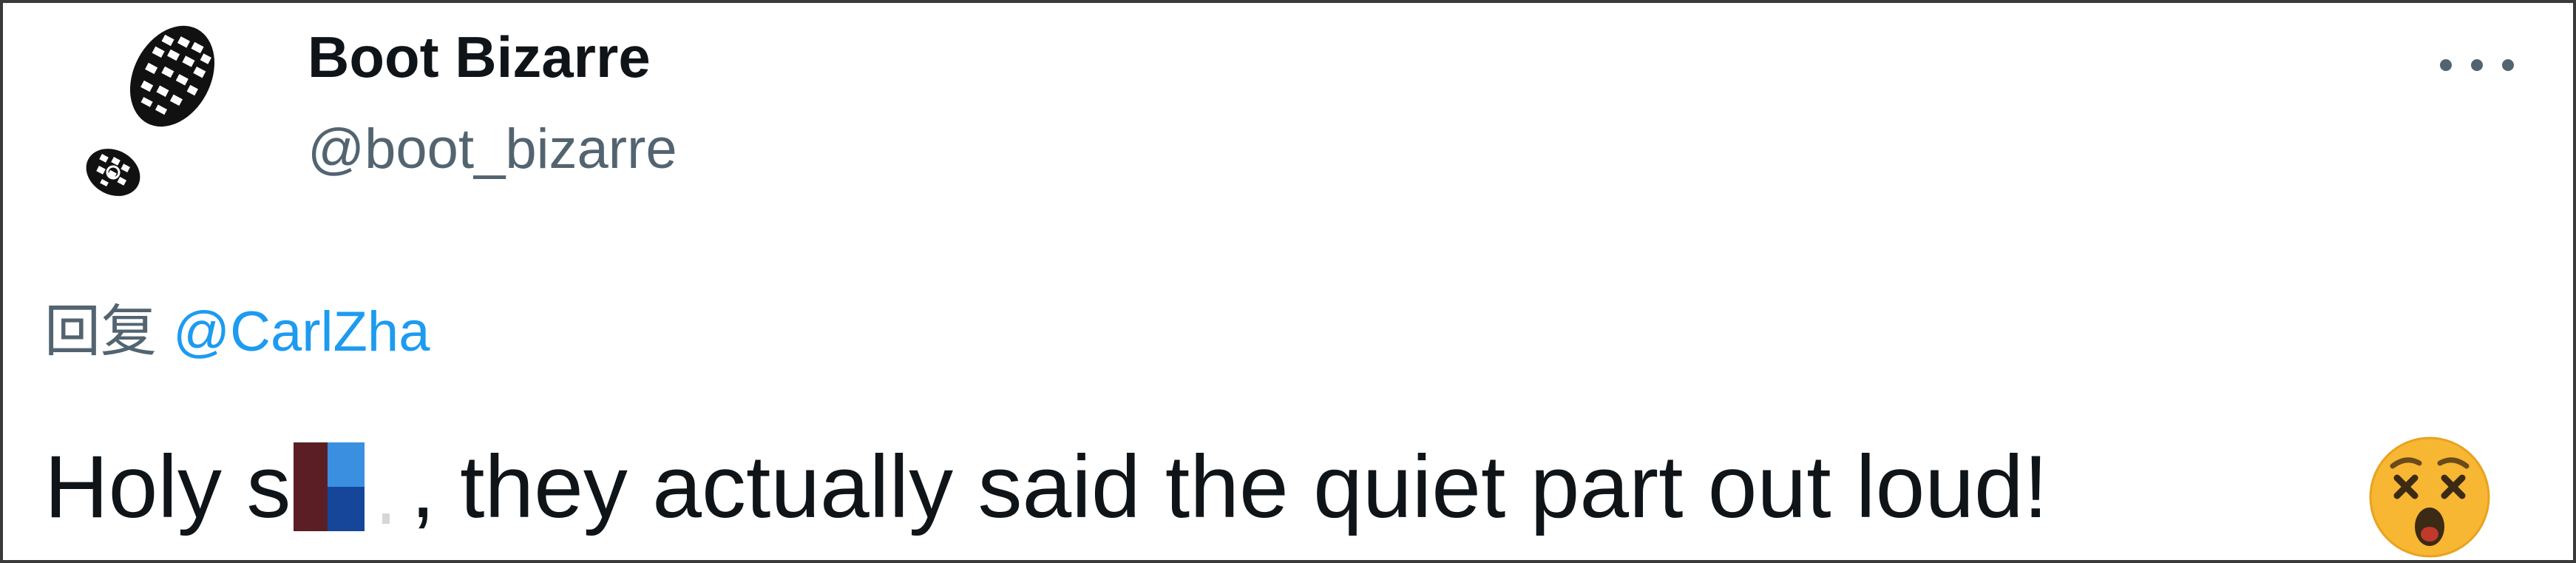 This screenshot has width=2576, height=563. What do you see at coordinates (492, 149) in the screenshot?
I see `user-handle: @boot_bizarre` at bounding box center [492, 149].